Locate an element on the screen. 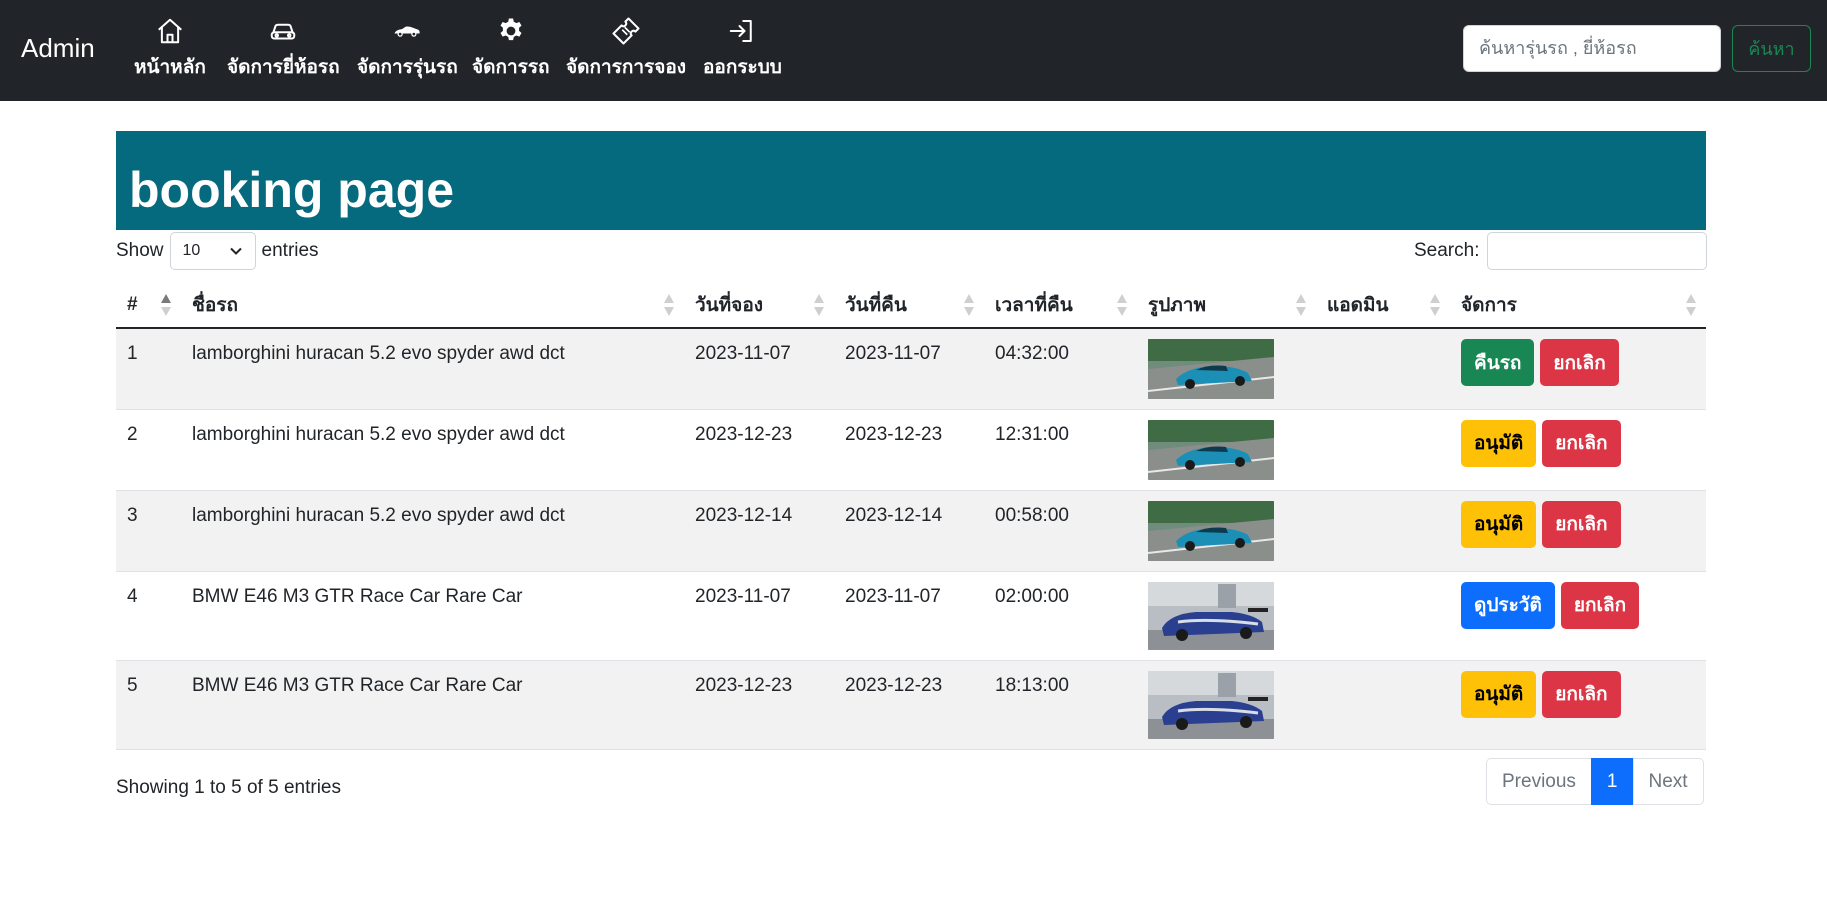  return-car-button: คืนรถ is located at coordinates (1498, 362).